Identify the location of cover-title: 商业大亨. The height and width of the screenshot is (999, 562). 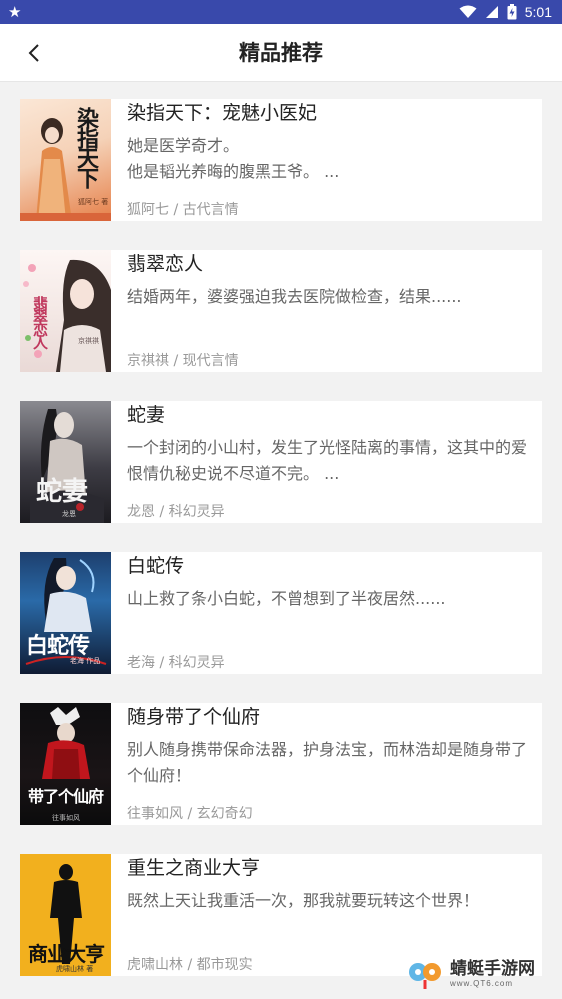
(66, 954).